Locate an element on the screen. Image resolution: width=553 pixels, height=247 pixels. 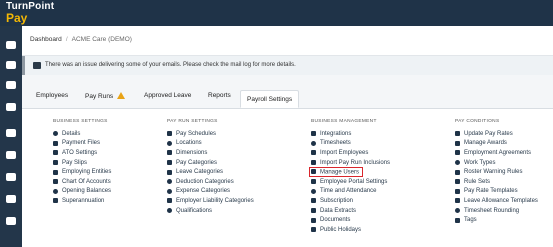
settings-link-expense-categories: Expense Categories is located at coordinates (210, 192).